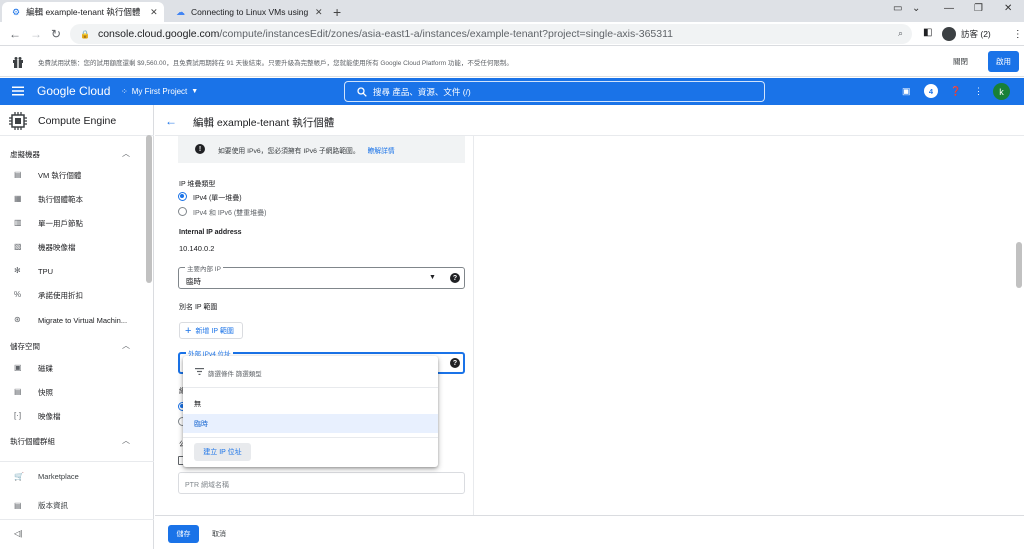  I want to click on sidebar-item-label: 快照, so click(45, 392).